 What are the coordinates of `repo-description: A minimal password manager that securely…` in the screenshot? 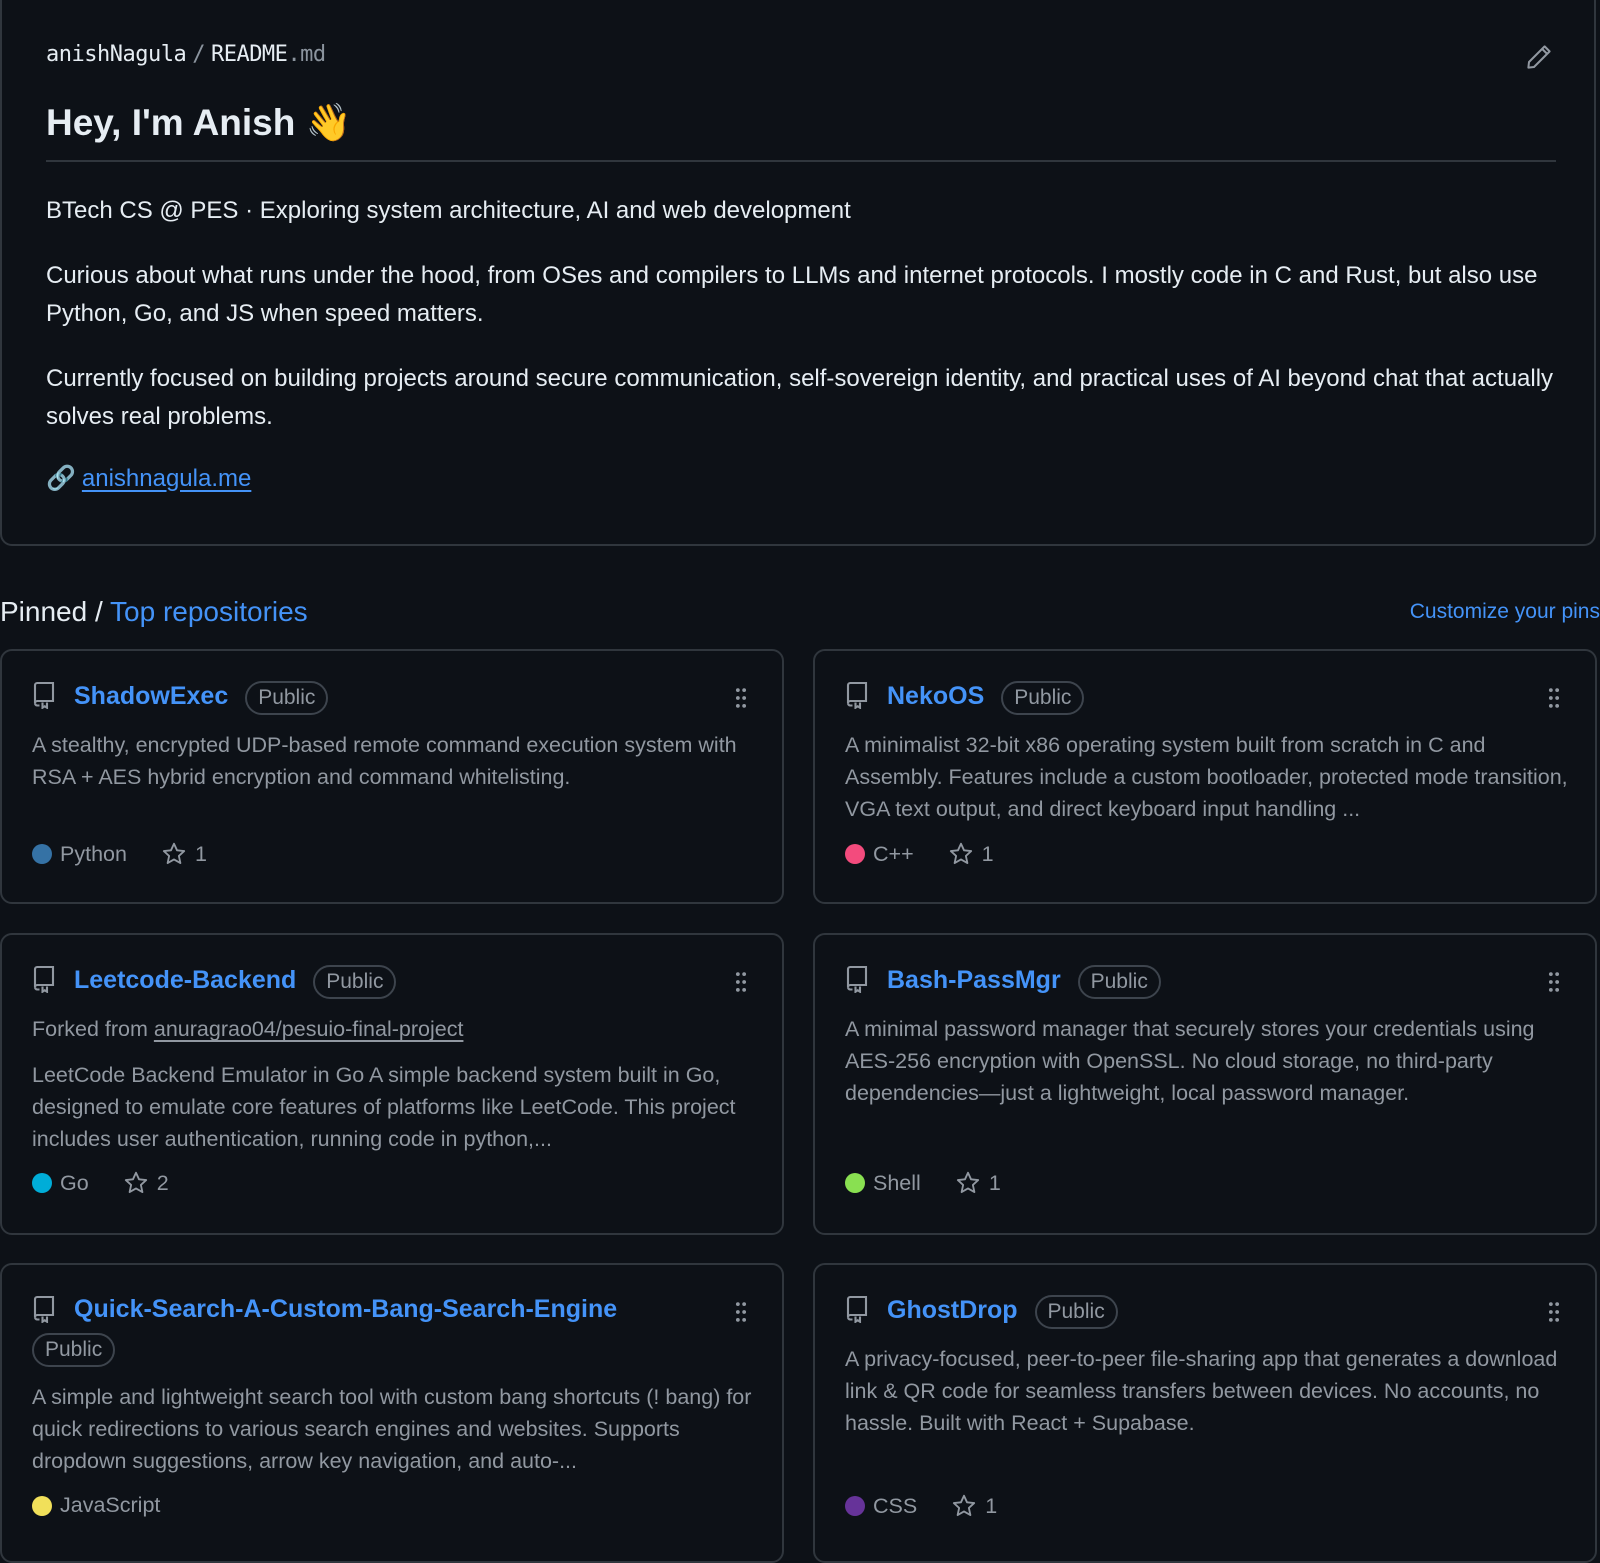 It's located at (1190, 1061).